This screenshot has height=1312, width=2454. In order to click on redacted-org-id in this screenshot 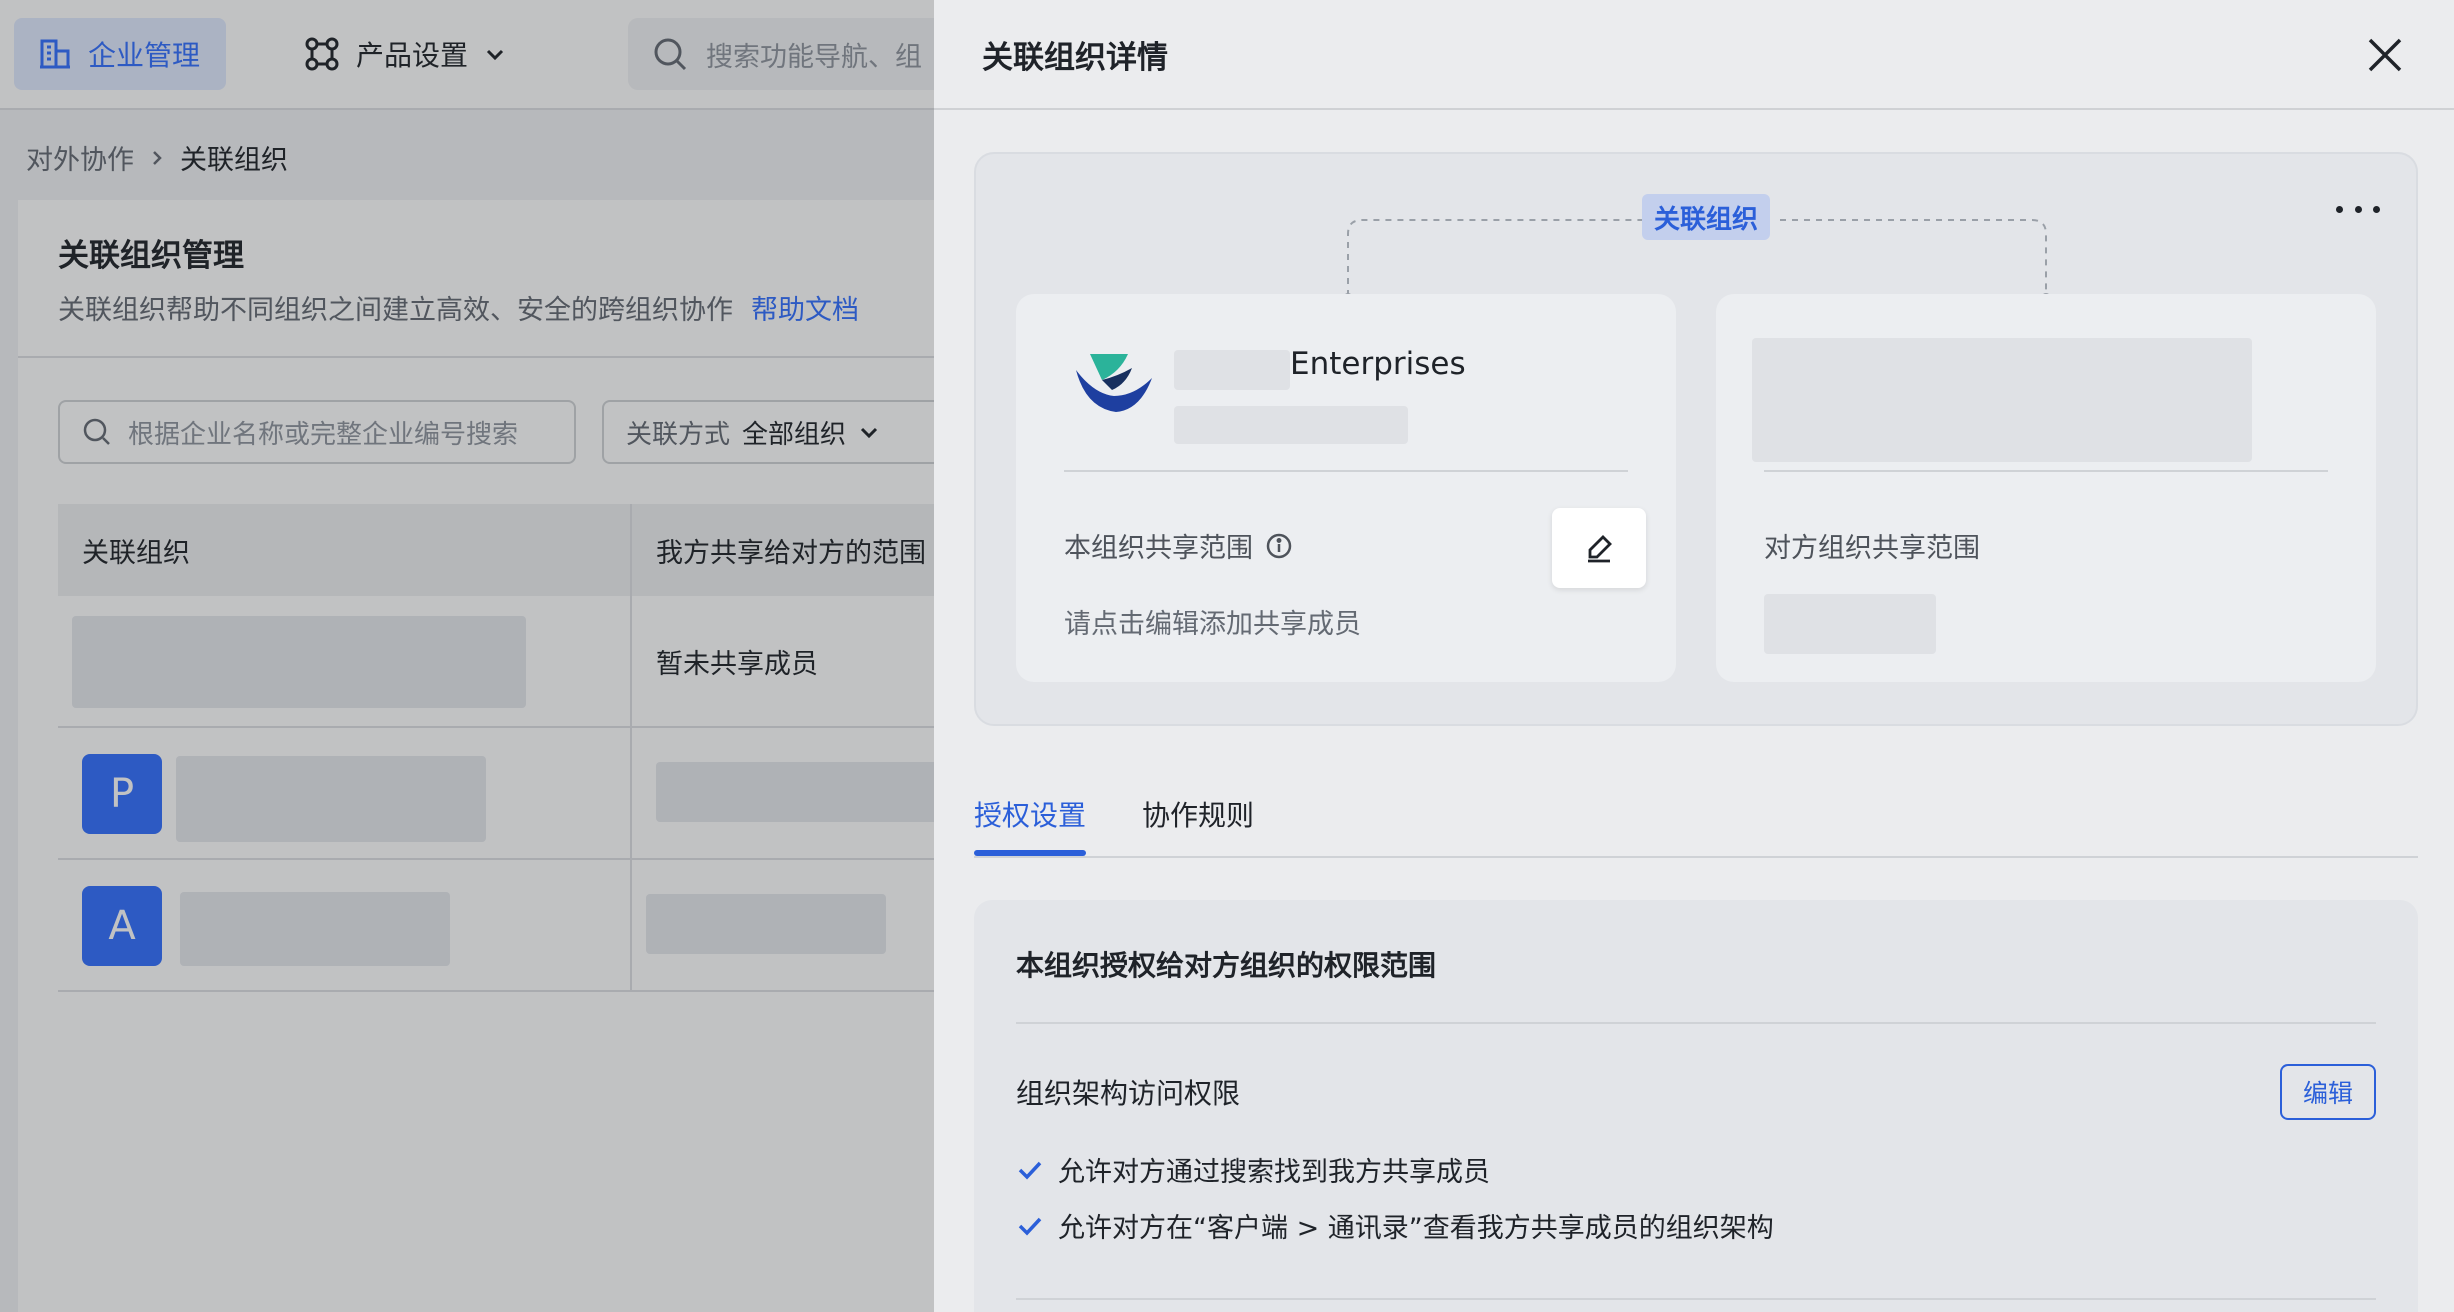, I will do `click(1291, 425)`.